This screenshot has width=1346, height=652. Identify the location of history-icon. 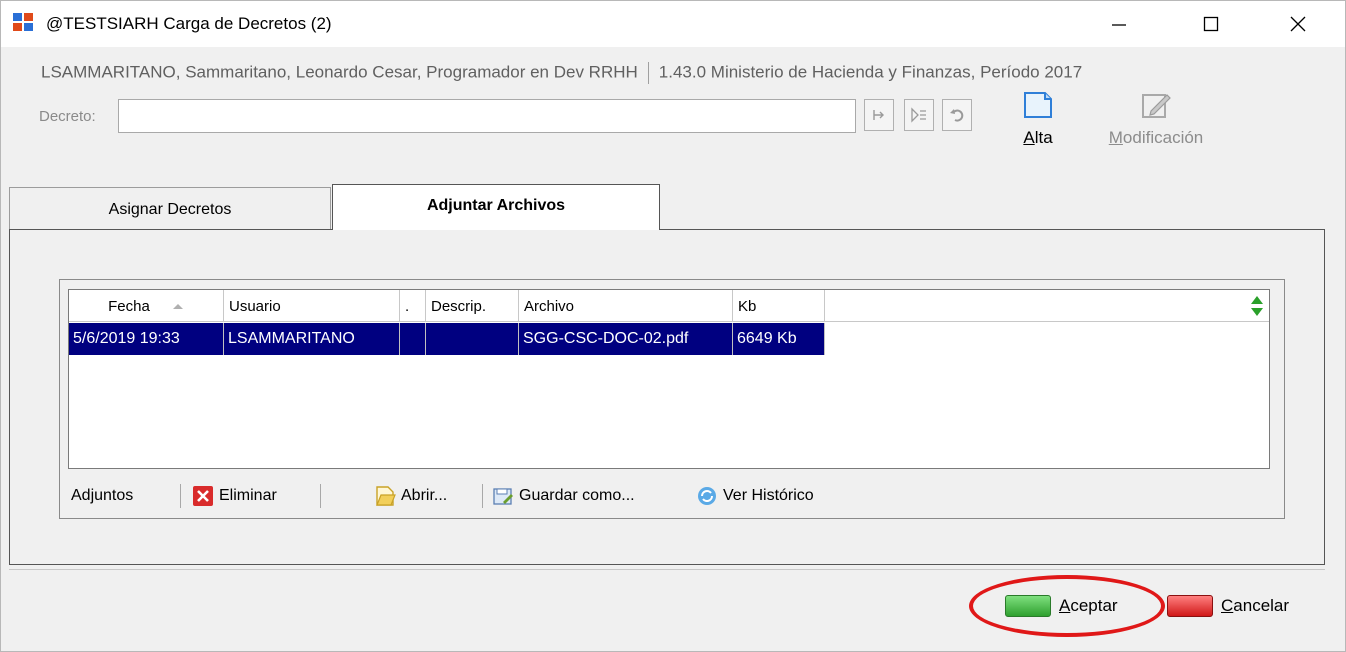
(707, 496).